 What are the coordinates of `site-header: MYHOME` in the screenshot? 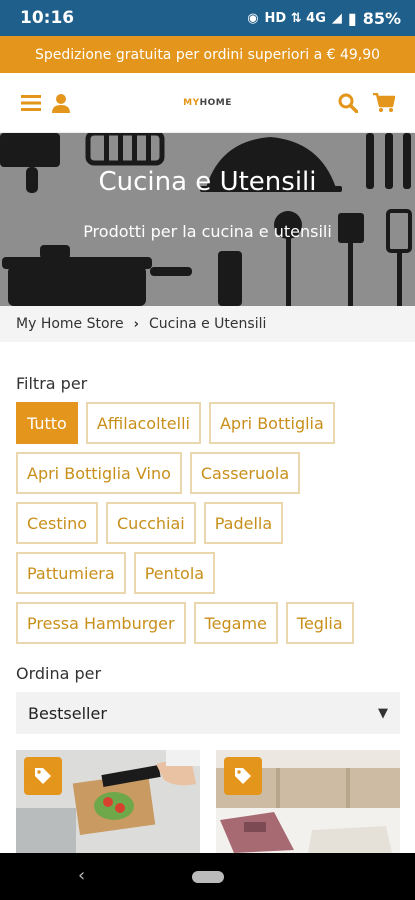 It's located at (207, 103).